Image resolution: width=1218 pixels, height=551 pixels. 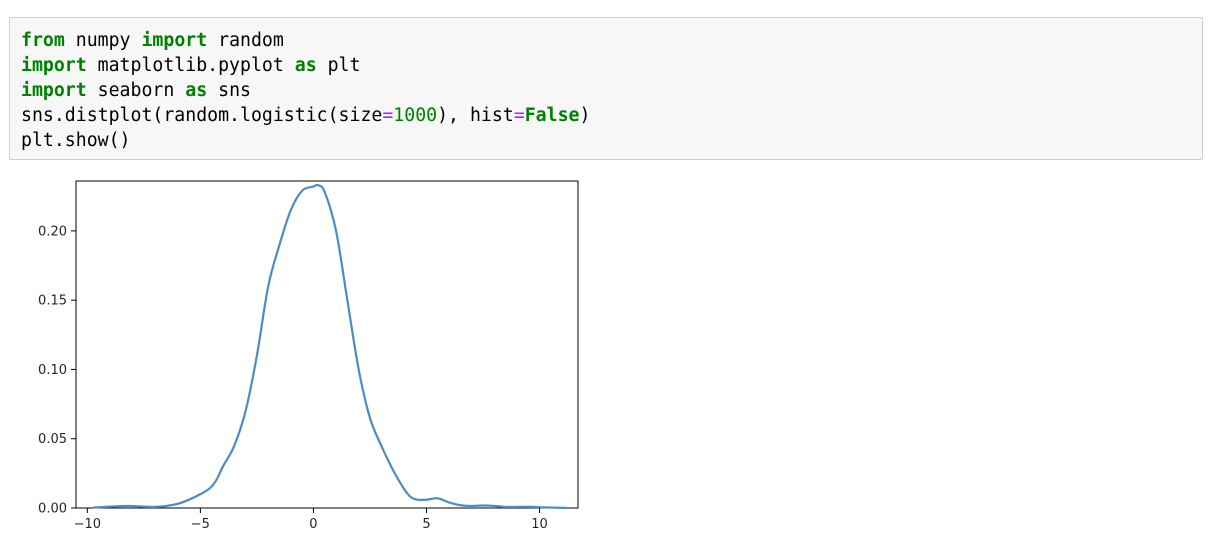 I want to click on y-tick-label: 0.05, so click(x=52, y=439).